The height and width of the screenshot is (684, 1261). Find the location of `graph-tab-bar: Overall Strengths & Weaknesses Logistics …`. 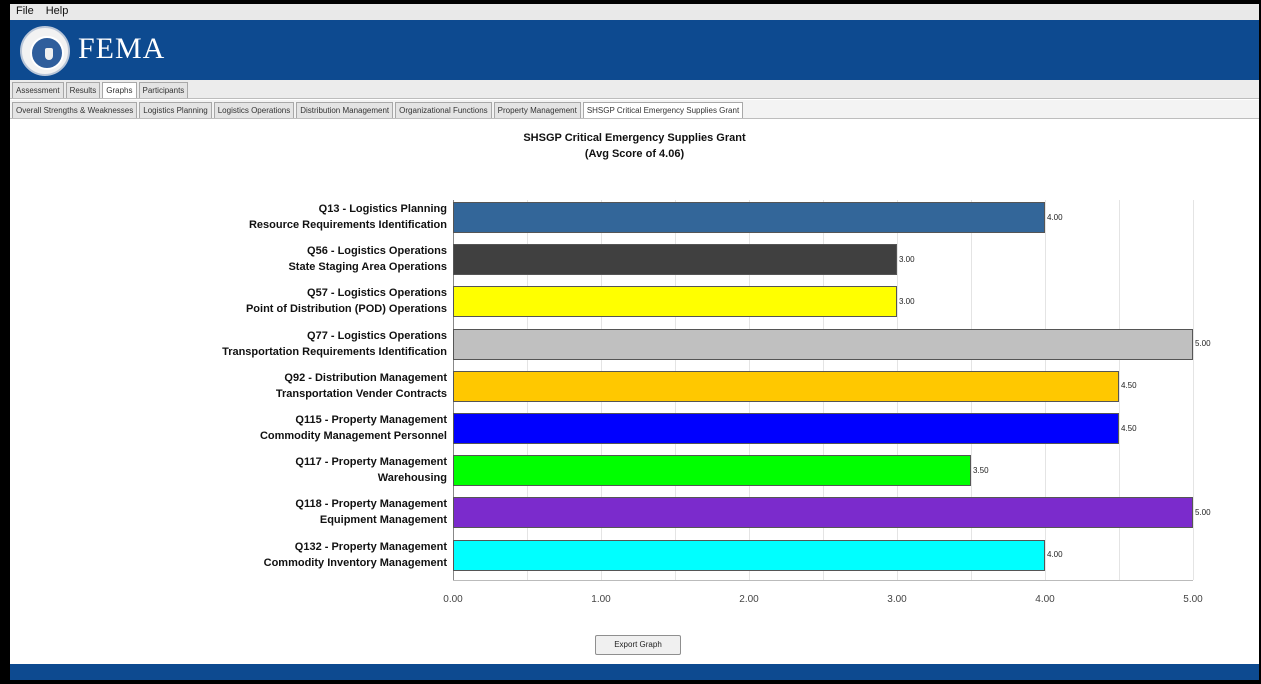

graph-tab-bar: Overall Strengths & Weaknesses Logistics … is located at coordinates (634, 109).